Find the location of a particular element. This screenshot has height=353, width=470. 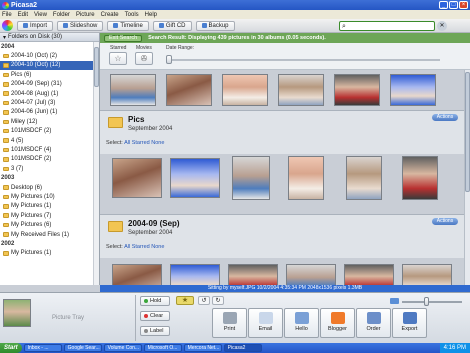

hello-button: Hello is located at coordinates (301, 323).